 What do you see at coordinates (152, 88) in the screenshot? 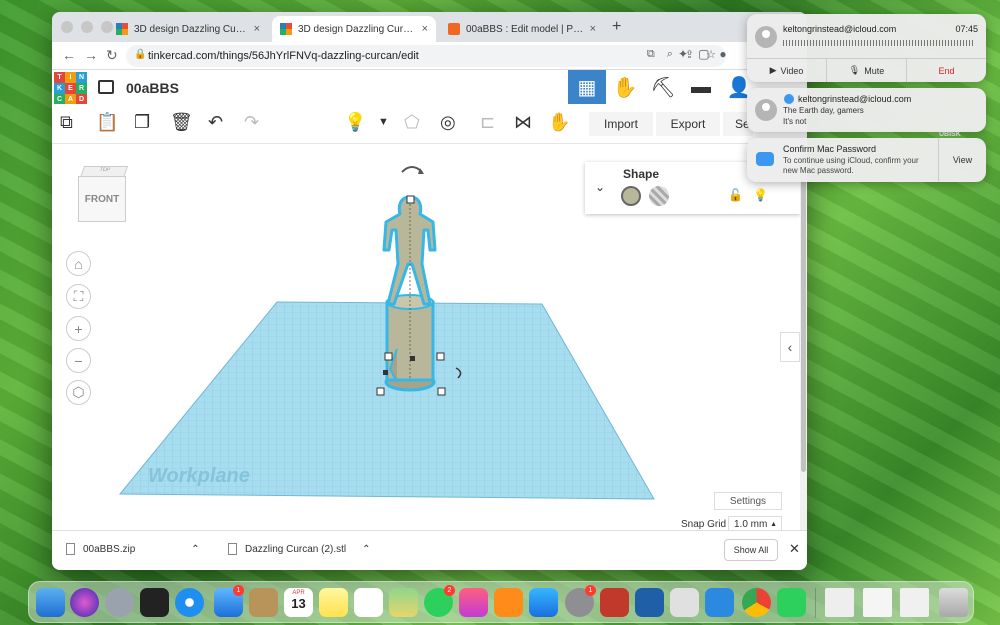
I see `design-title: 00aBBS` at bounding box center [152, 88].